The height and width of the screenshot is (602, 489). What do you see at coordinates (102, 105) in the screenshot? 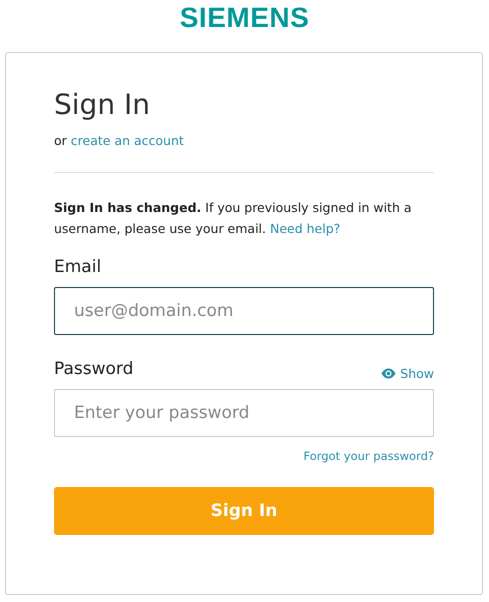
I see `page-heading: Sign In` at bounding box center [102, 105].